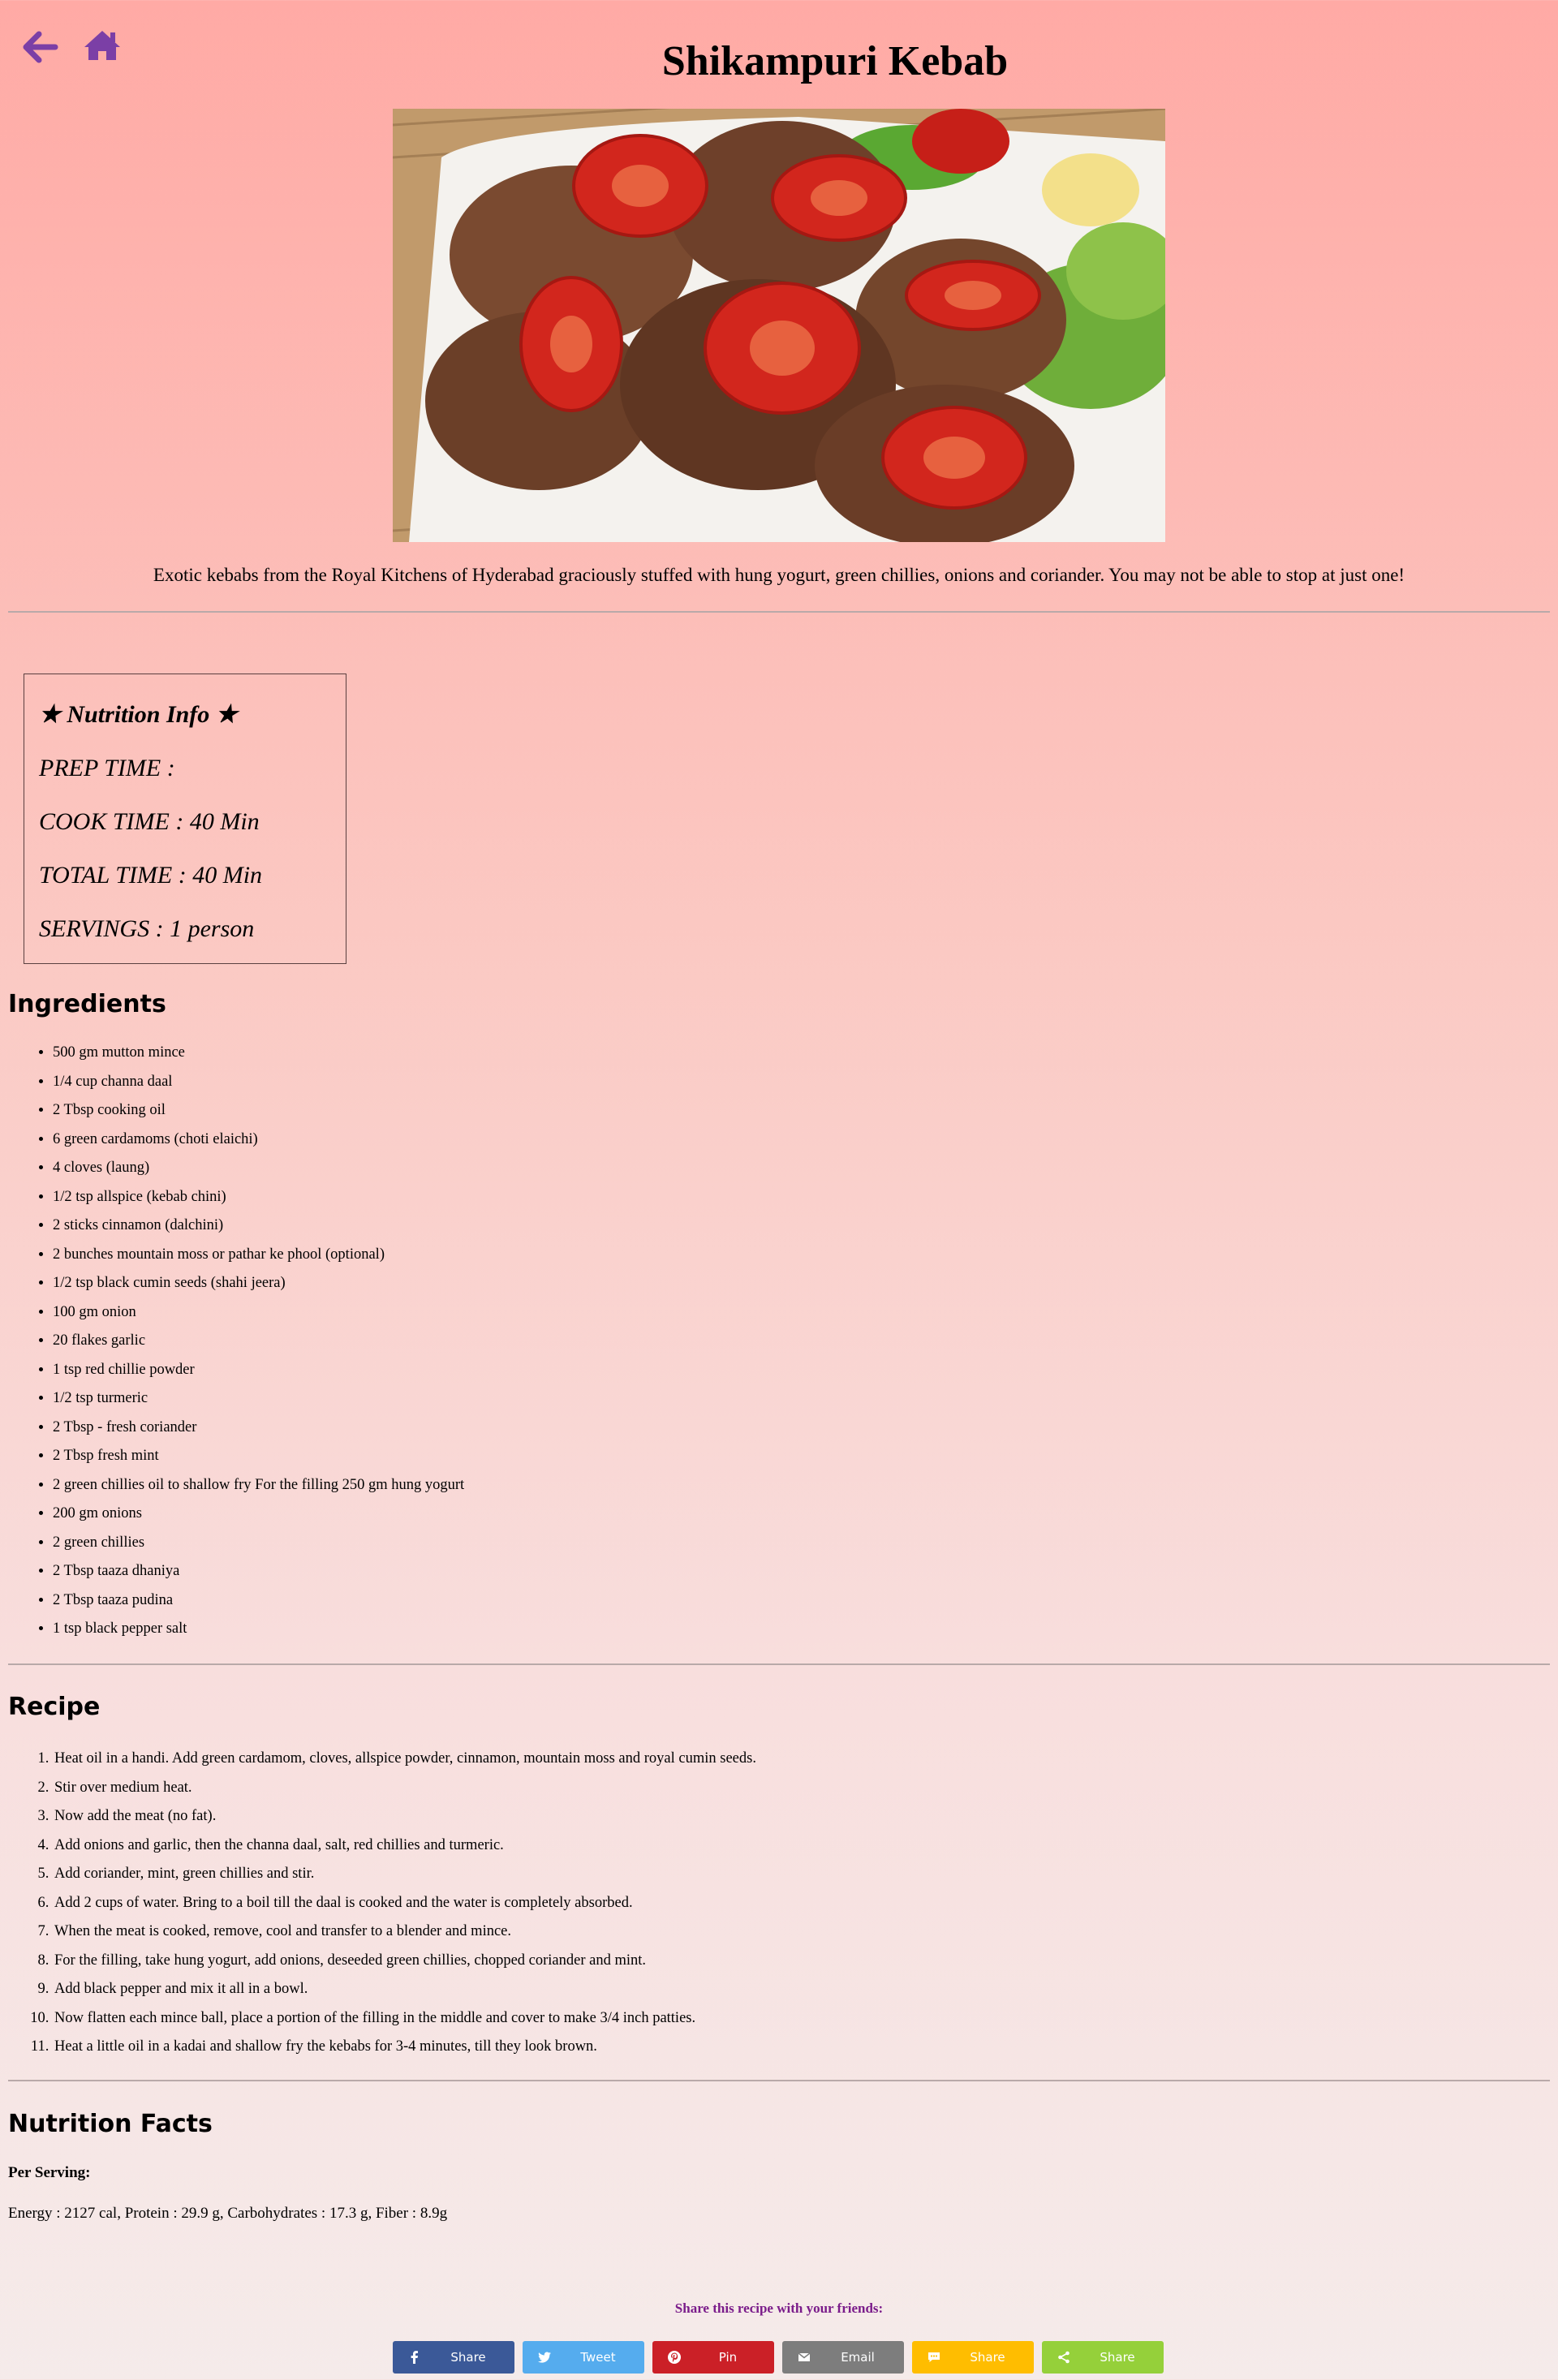 This screenshot has height=2380, width=1558. Describe the element at coordinates (258, 1283) in the screenshot. I see `list-item: 1/2 tsp black cumin seeds (shahi jeera)` at that location.